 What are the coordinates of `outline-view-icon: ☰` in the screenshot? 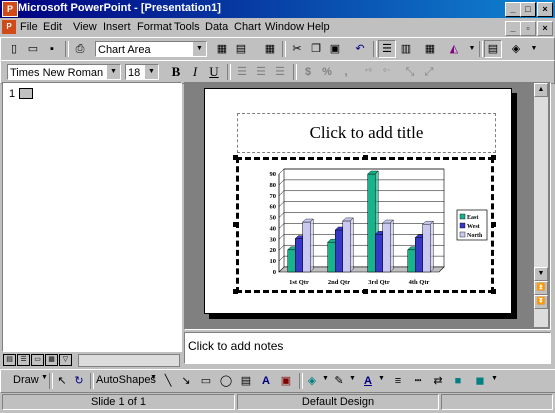 It's located at (23, 360).